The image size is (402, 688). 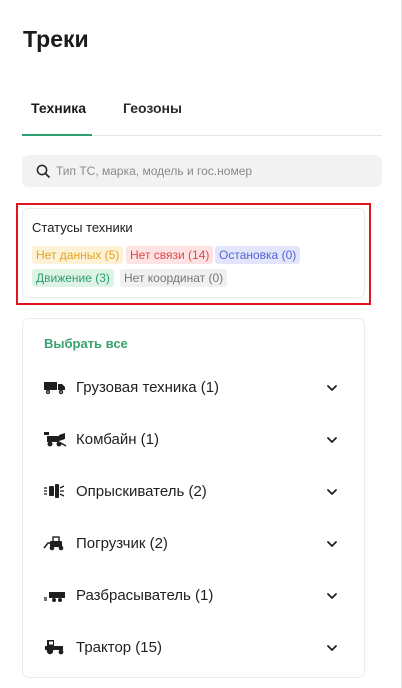 What do you see at coordinates (55, 595) in the screenshot?
I see `spreader-icon` at bounding box center [55, 595].